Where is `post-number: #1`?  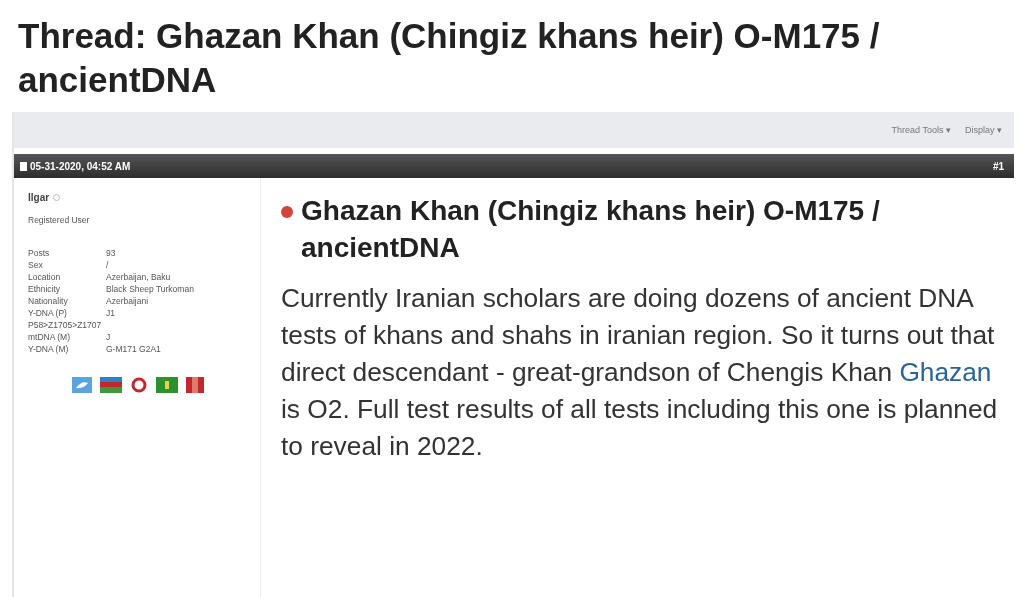
post-number: #1 is located at coordinates (998, 166).